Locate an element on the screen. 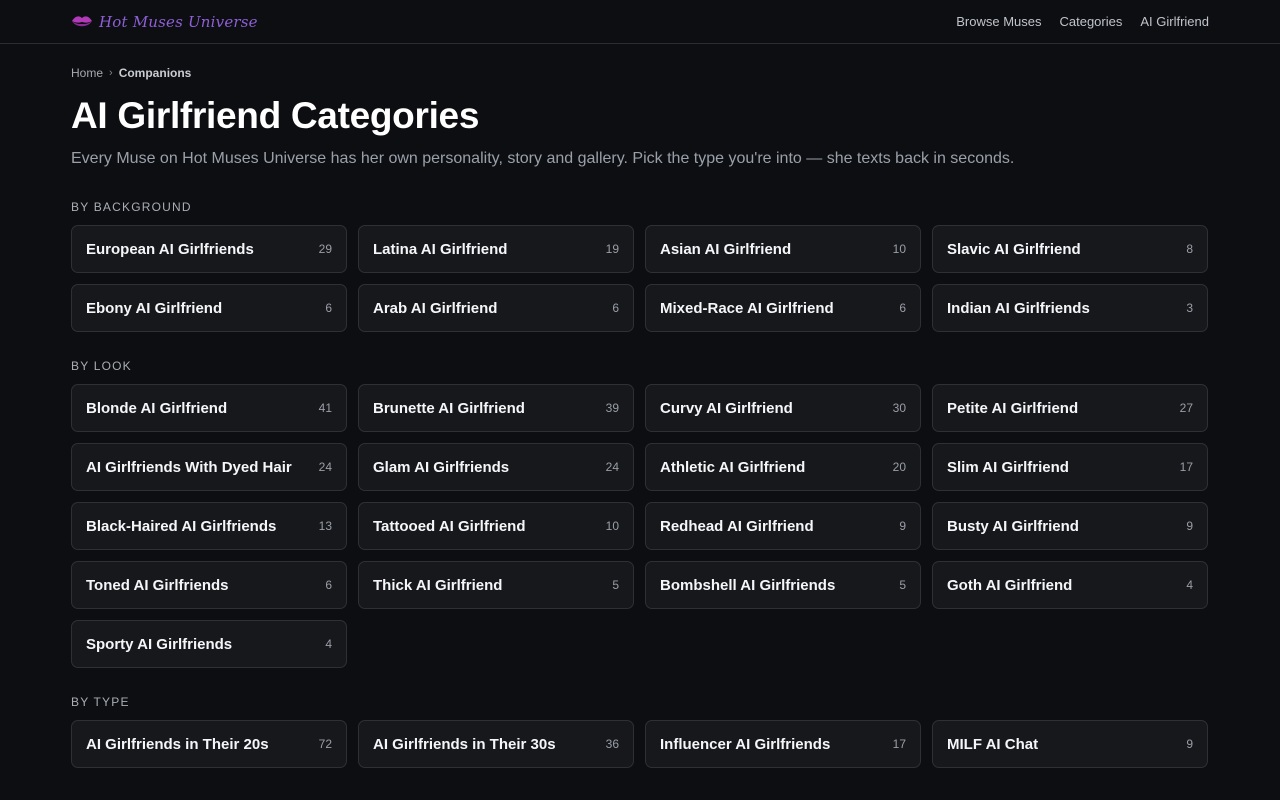 The image size is (1280, 800). nav-browse-muses: Browse Muses is located at coordinates (998, 21).